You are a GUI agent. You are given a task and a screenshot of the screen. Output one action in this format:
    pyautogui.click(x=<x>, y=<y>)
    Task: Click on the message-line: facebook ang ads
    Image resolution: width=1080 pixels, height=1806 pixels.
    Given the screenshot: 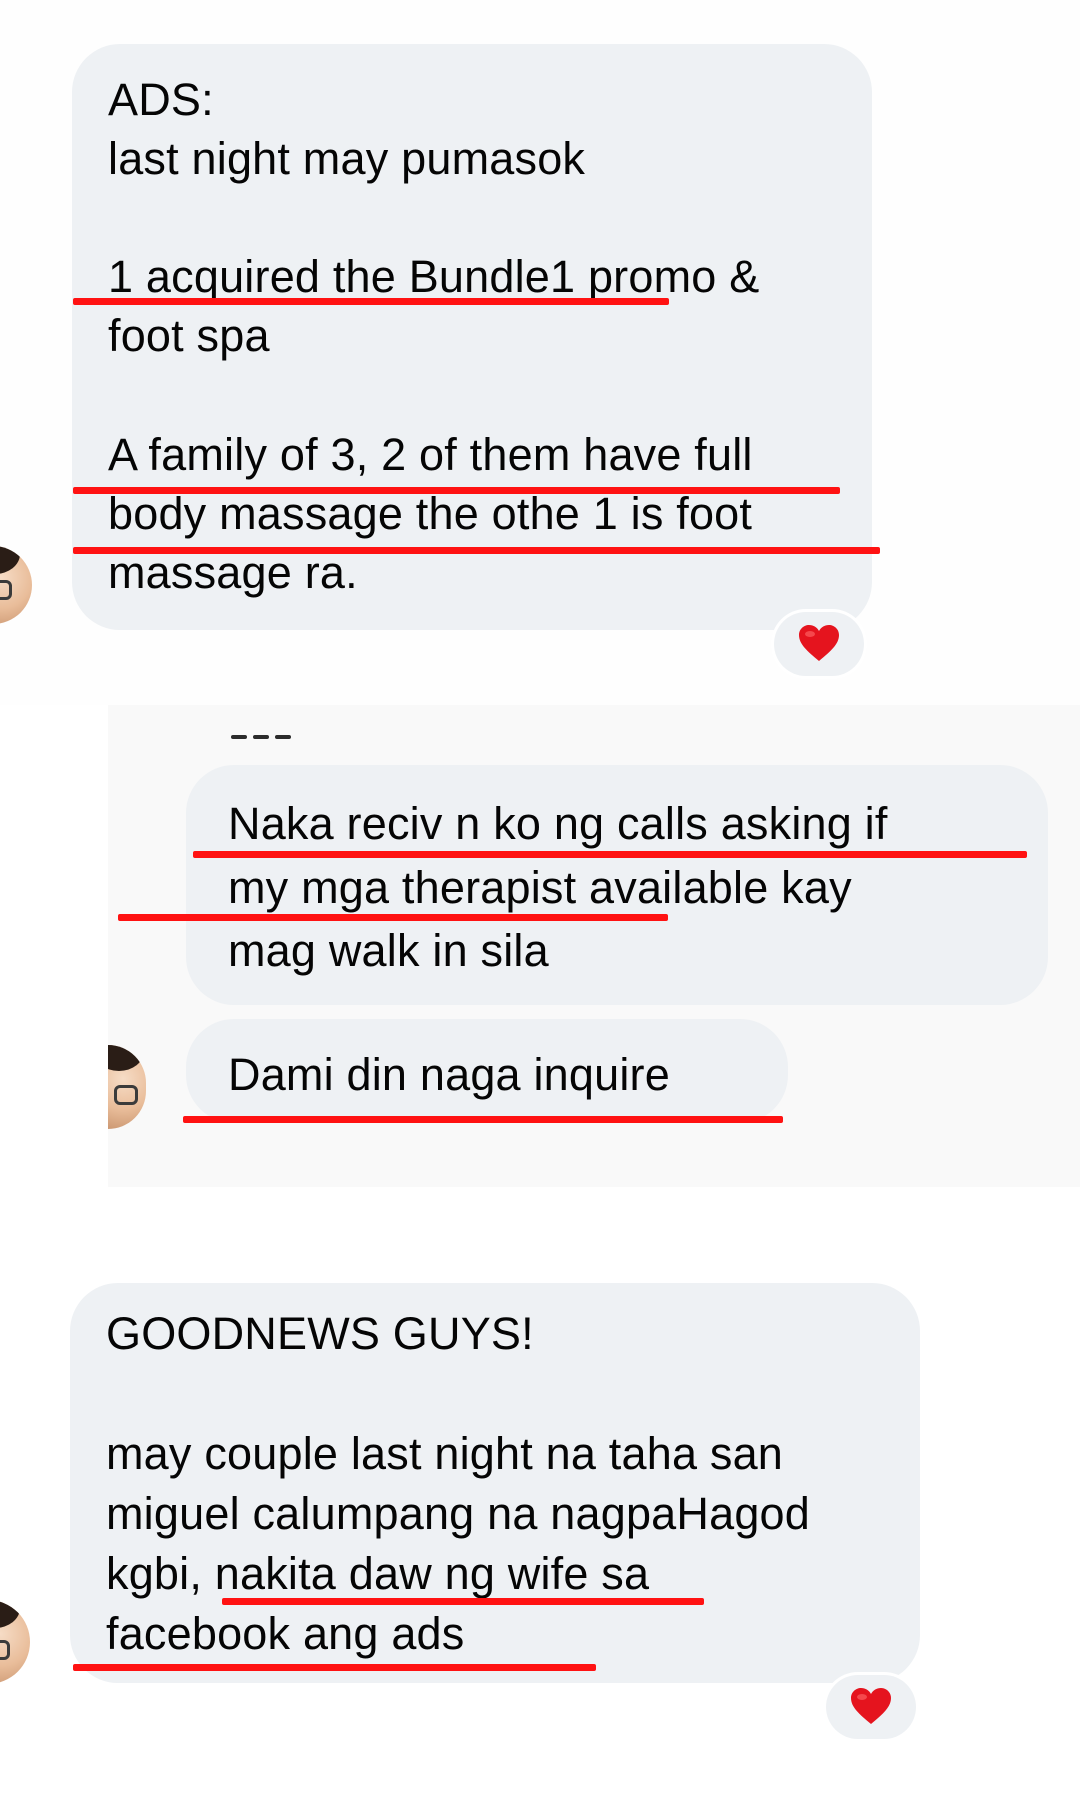 What is the action you would take?
    pyautogui.click(x=285, y=1633)
    